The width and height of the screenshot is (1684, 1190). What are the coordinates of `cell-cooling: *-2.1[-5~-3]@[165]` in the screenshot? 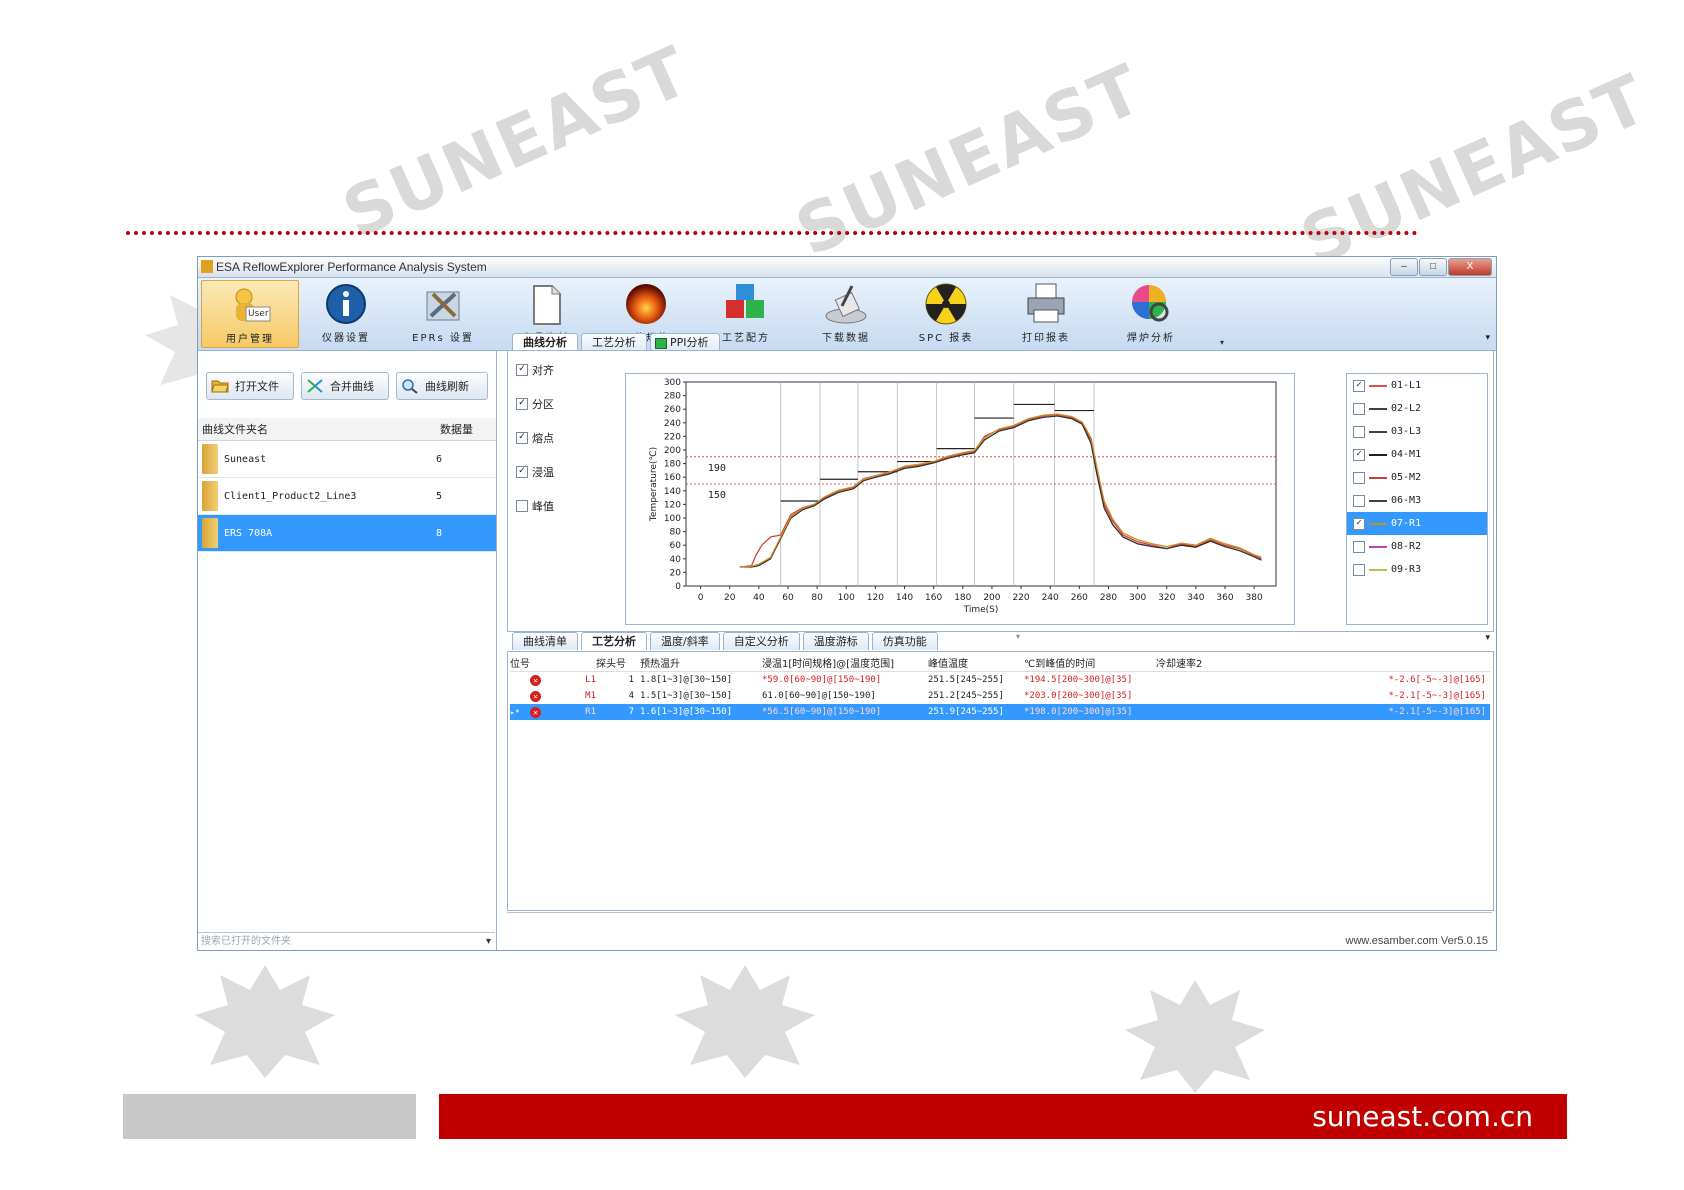 It's located at (1437, 696).